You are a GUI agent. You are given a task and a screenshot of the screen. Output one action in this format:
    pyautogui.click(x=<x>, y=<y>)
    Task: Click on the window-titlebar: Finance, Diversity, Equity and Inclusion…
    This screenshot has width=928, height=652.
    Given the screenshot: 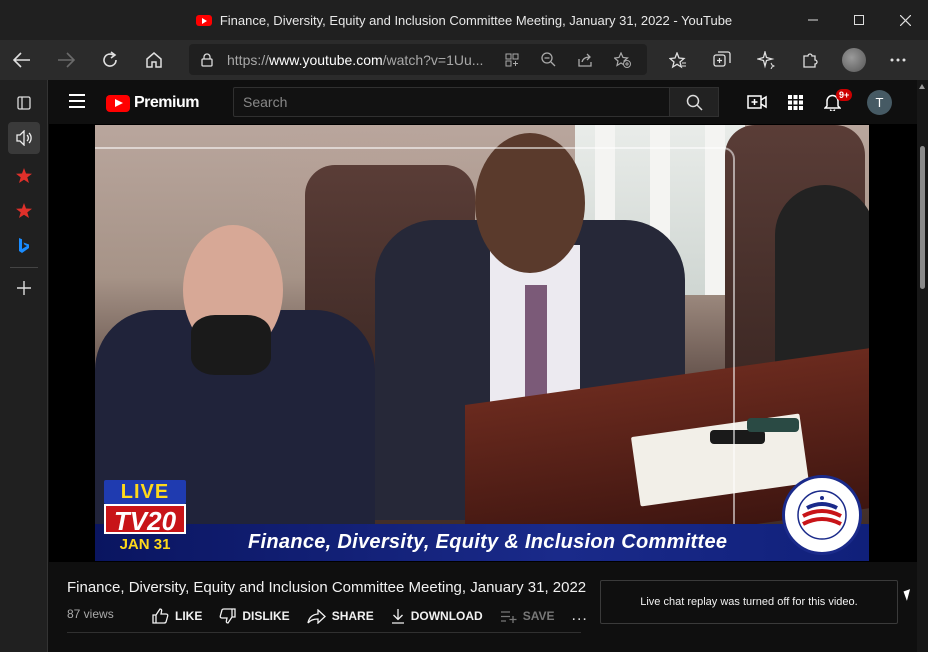 What is the action you would take?
    pyautogui.click(x=464, y=20)
    